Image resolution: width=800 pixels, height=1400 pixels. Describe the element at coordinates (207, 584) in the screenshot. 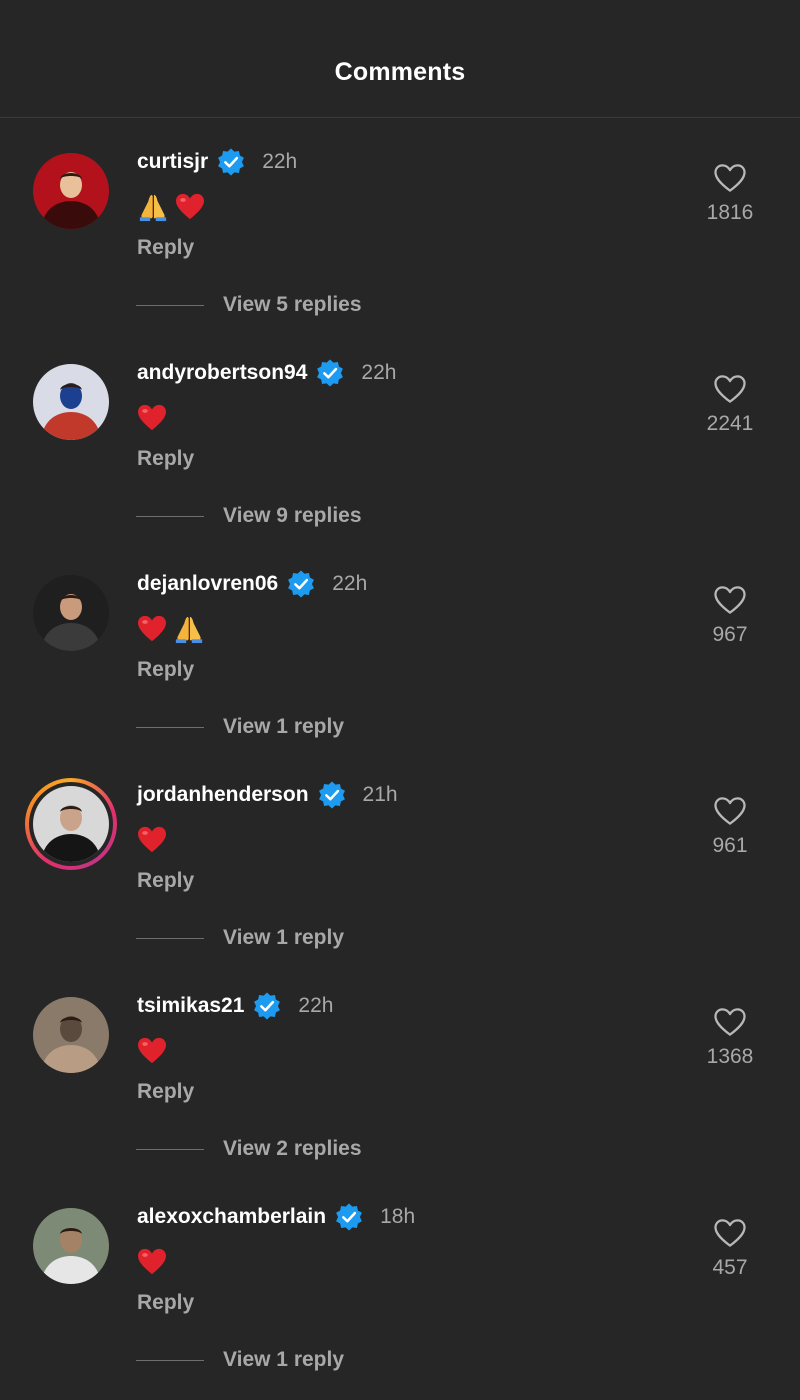

I see `username: dejanlovren06` at that location.